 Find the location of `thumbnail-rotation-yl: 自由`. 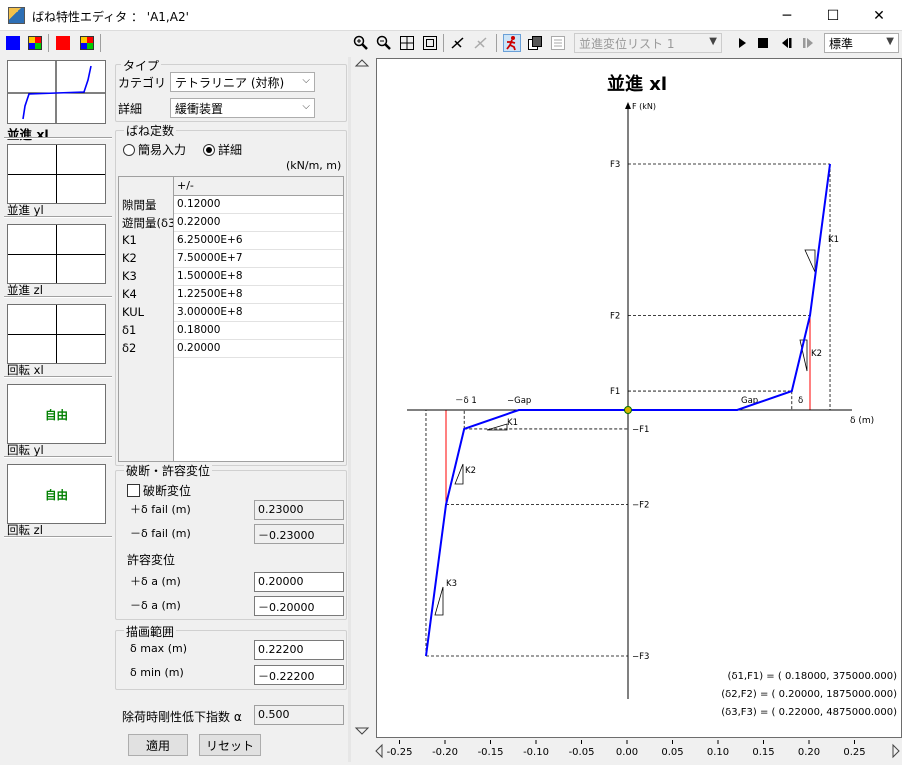

thumbnail-rotation-yl: 自由 is located at coordinates (56, 414).